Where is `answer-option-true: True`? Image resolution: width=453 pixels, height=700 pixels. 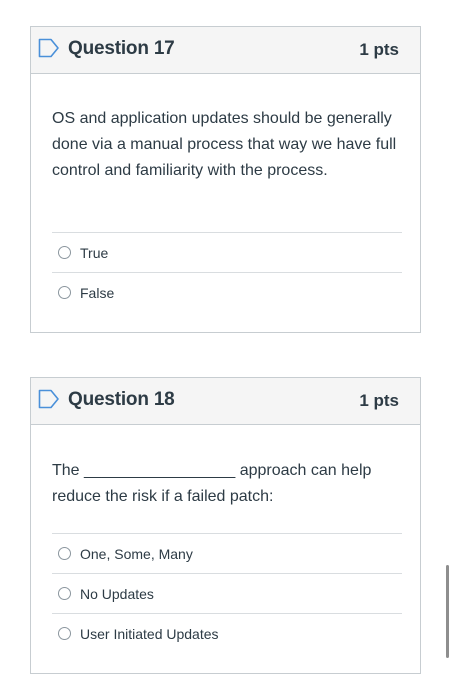 answer-option-true: True is located at coordinates (227, 252).